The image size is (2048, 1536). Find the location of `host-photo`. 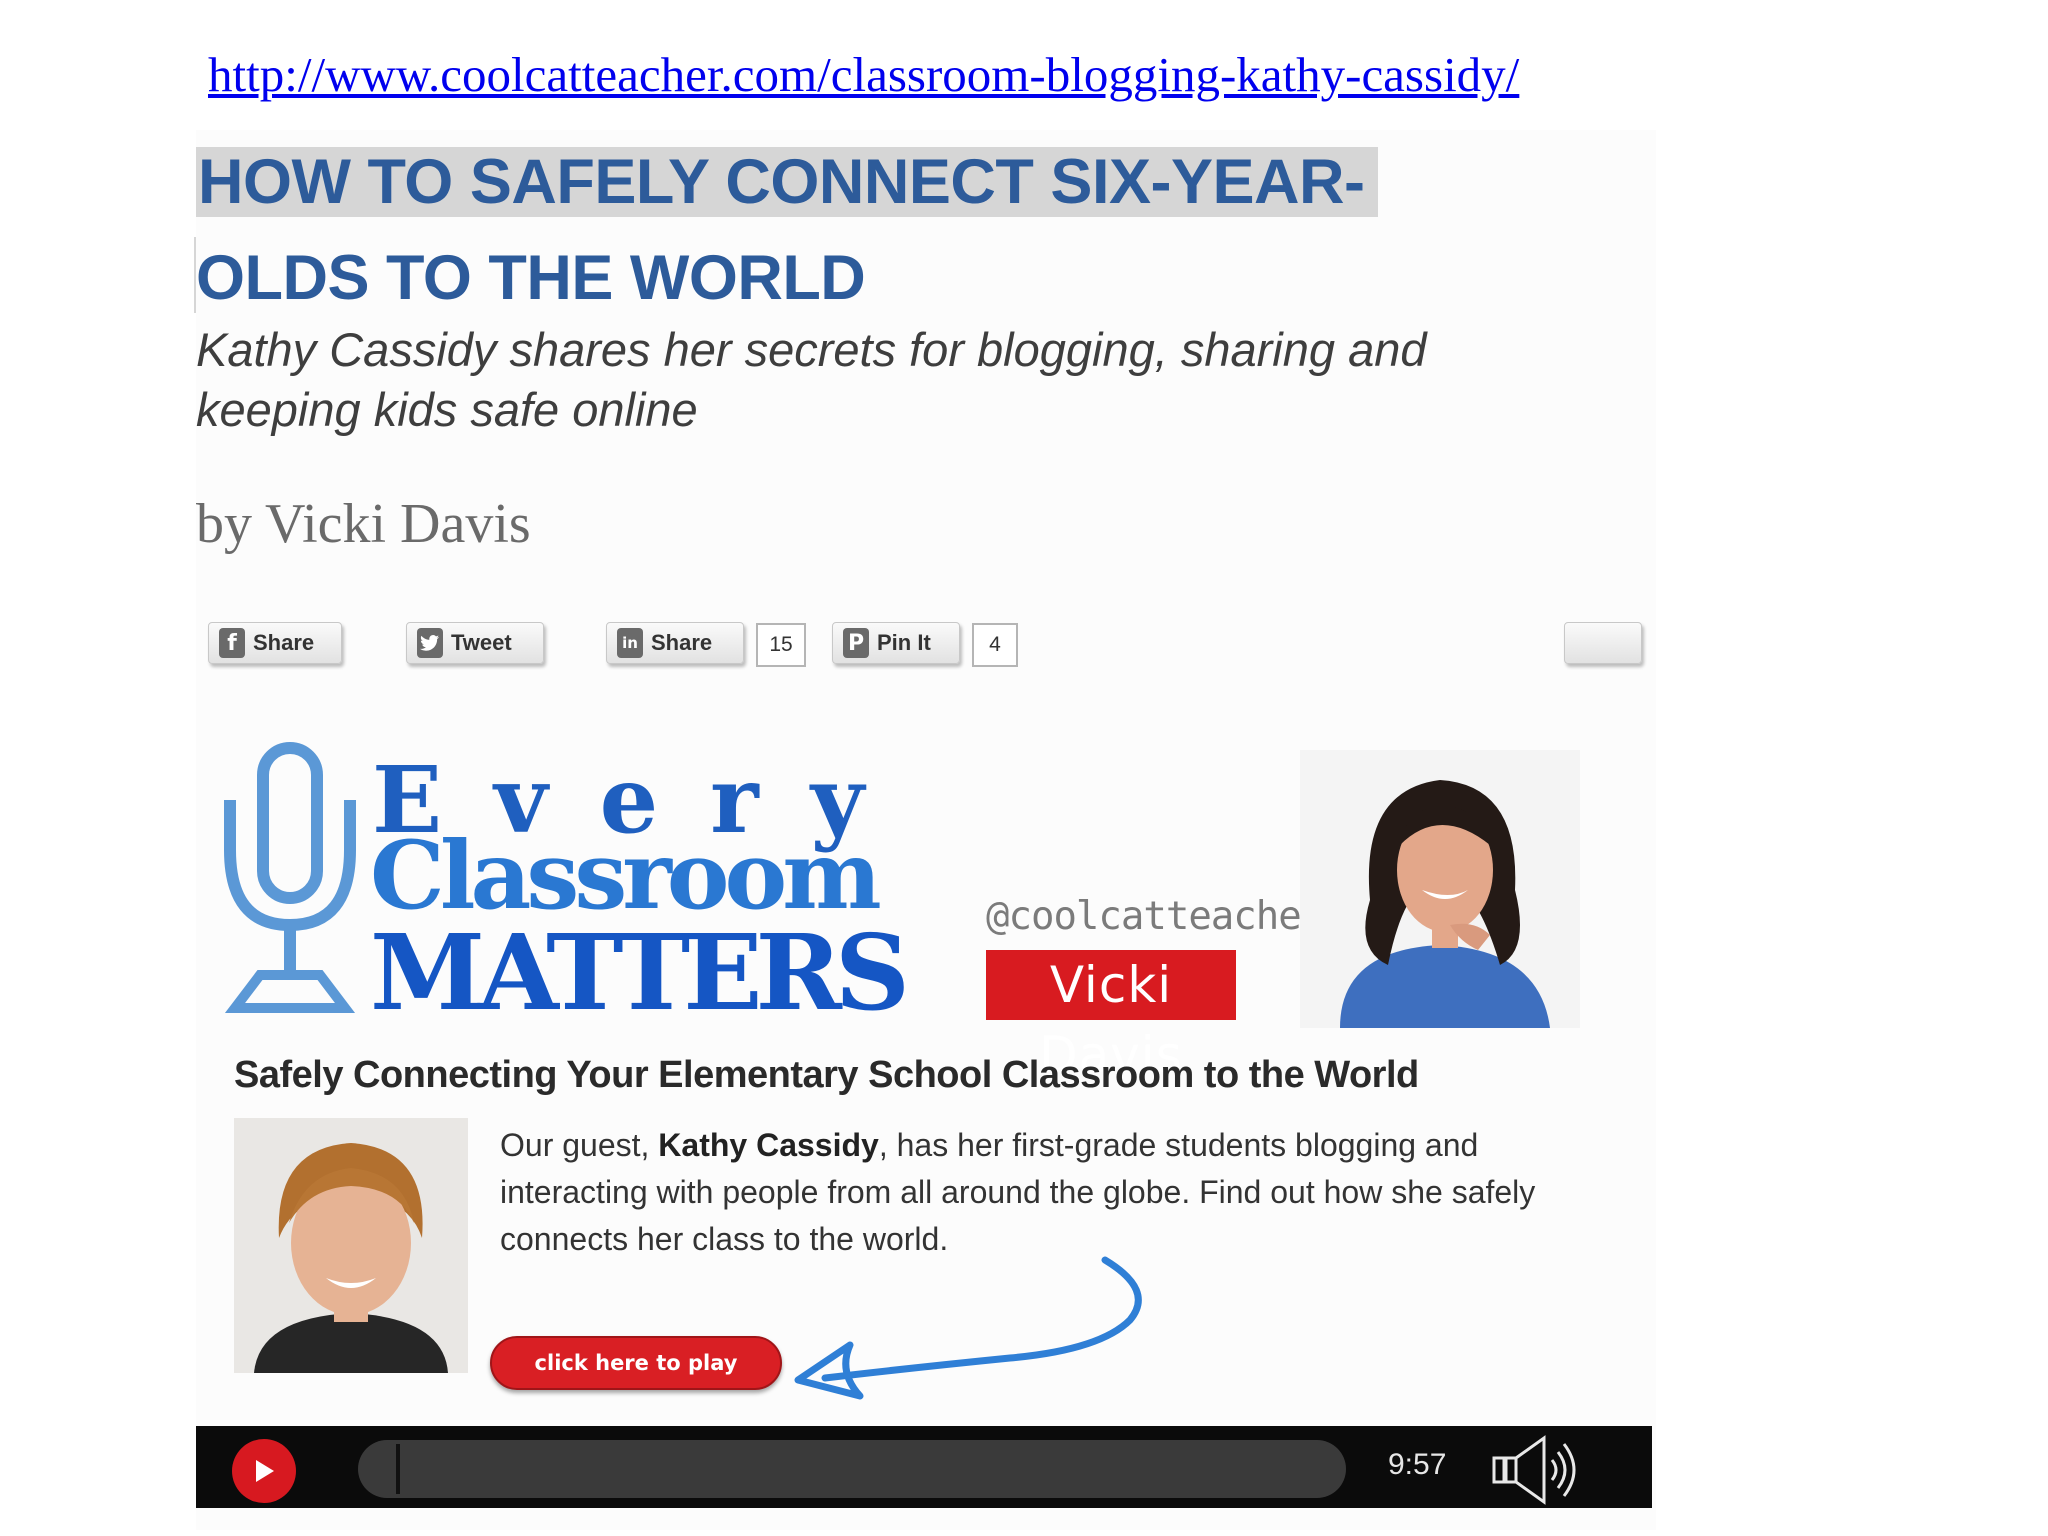

host-photo is located at coordinates (1440, 889).